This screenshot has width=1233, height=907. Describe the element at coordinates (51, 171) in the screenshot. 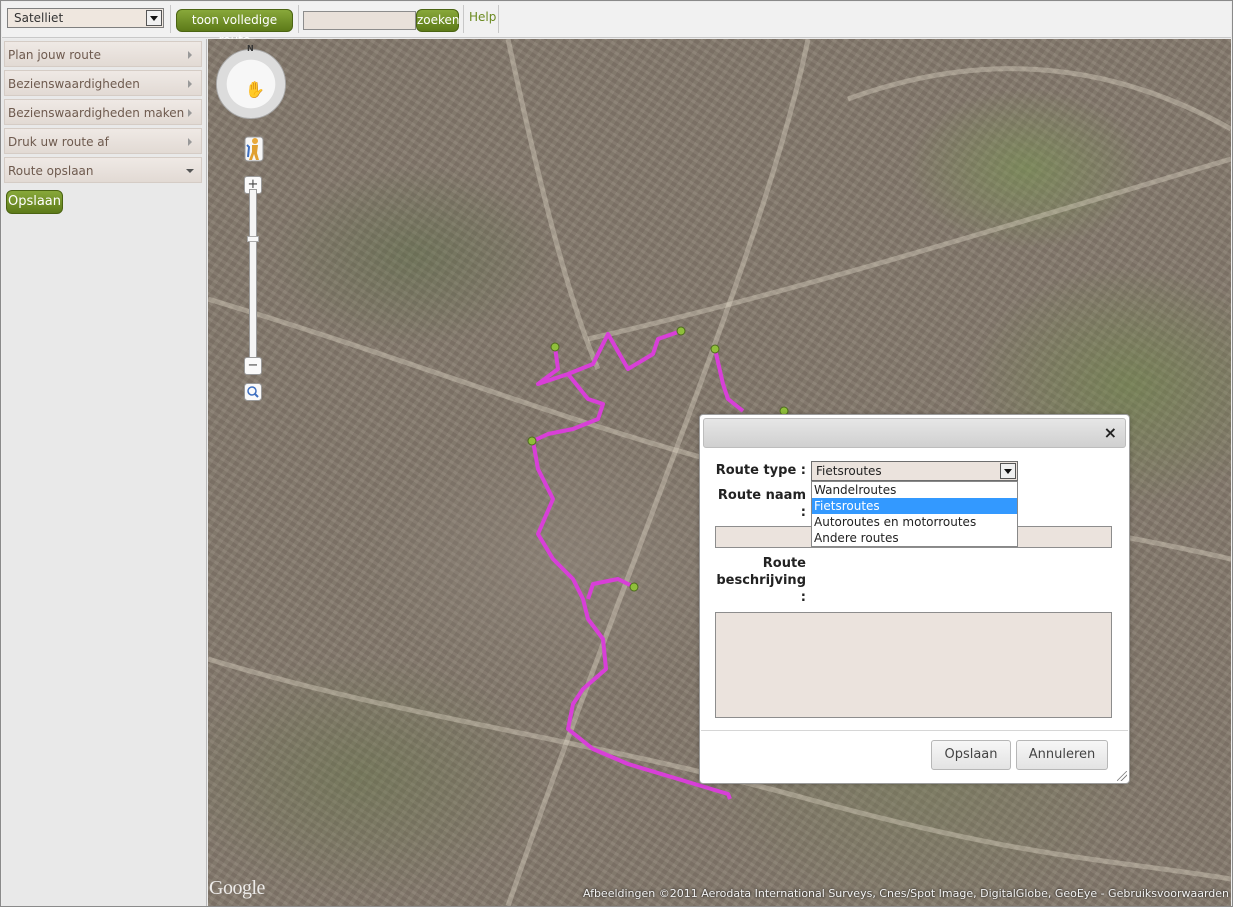

I see `sidebar-item-label: Route opslaan` at that location.